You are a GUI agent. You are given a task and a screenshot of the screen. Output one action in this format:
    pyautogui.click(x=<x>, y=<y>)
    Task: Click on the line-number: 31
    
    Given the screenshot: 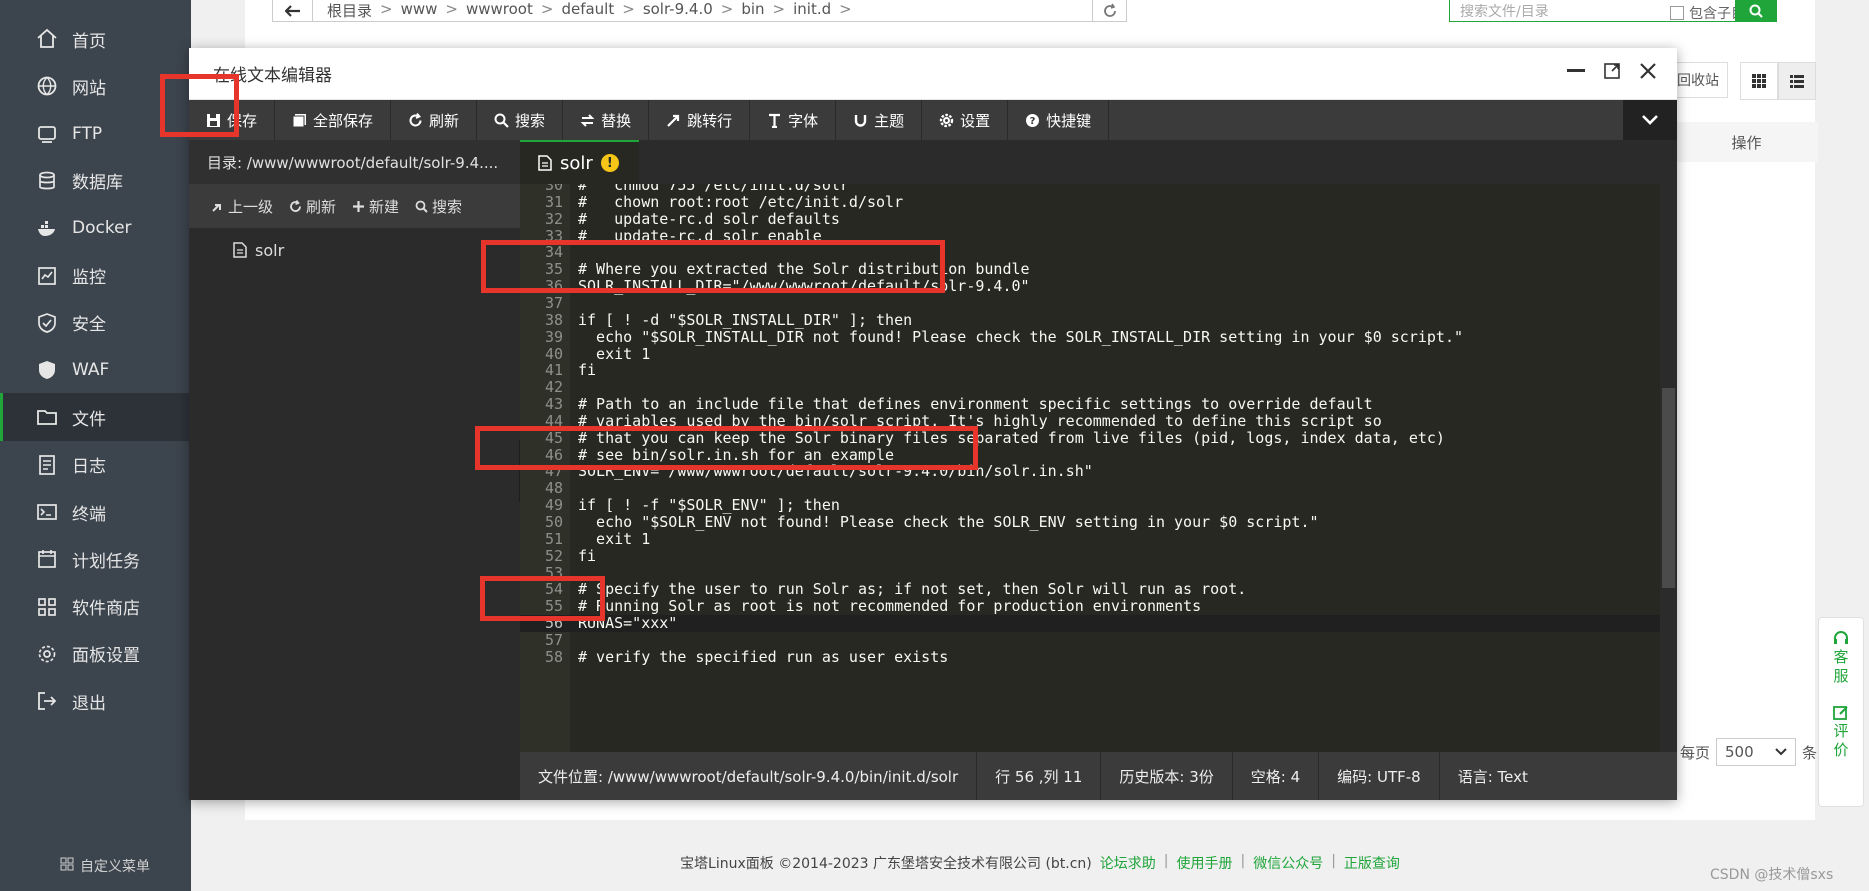 What is the action you would take?
    pyautogui.click(x=553, y=201)
    